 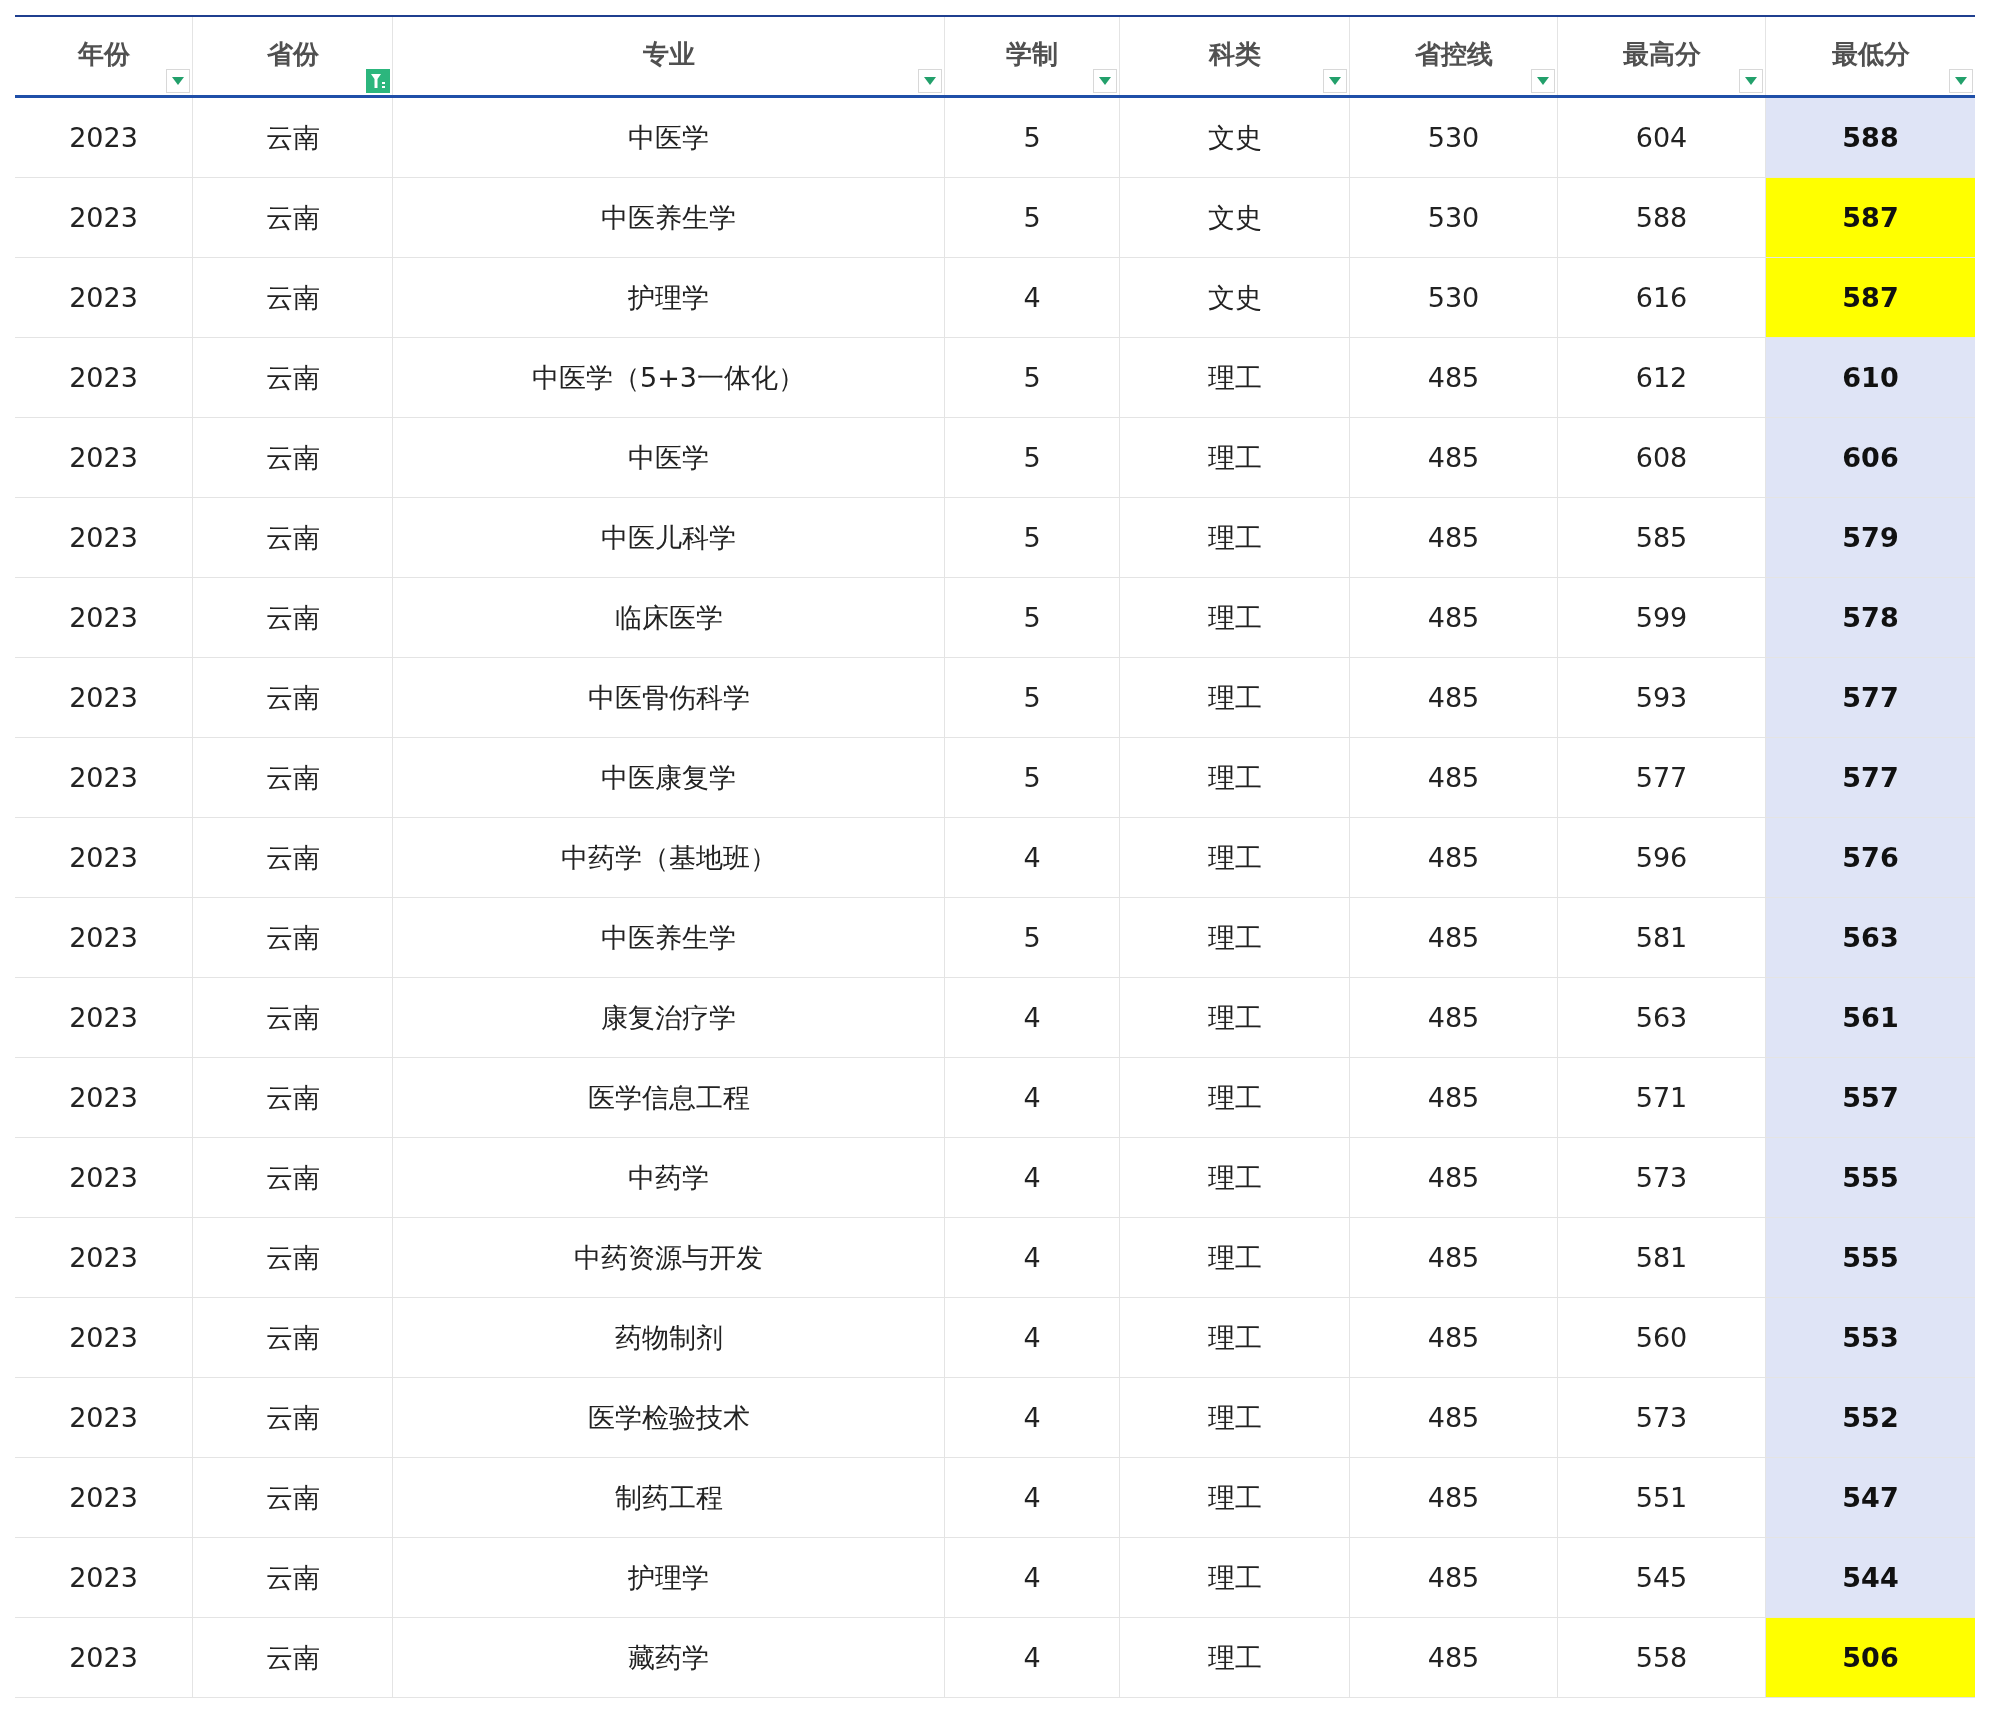 I want to click on table-cell: 中医养生学, so click(x=668, y=938).